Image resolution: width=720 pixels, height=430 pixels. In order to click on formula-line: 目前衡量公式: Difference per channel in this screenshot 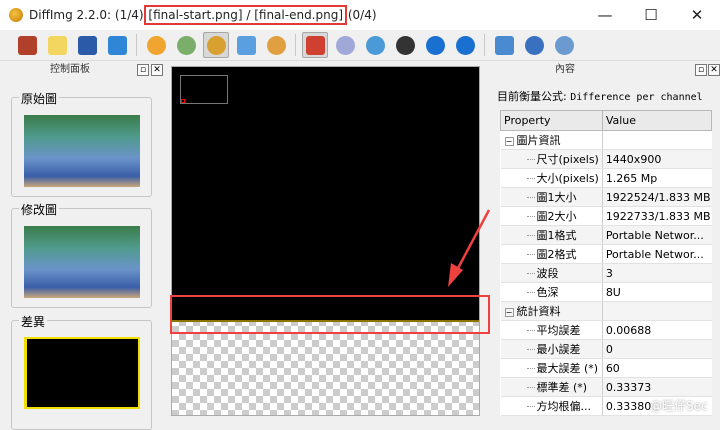, I will do `click(600, 96)`.